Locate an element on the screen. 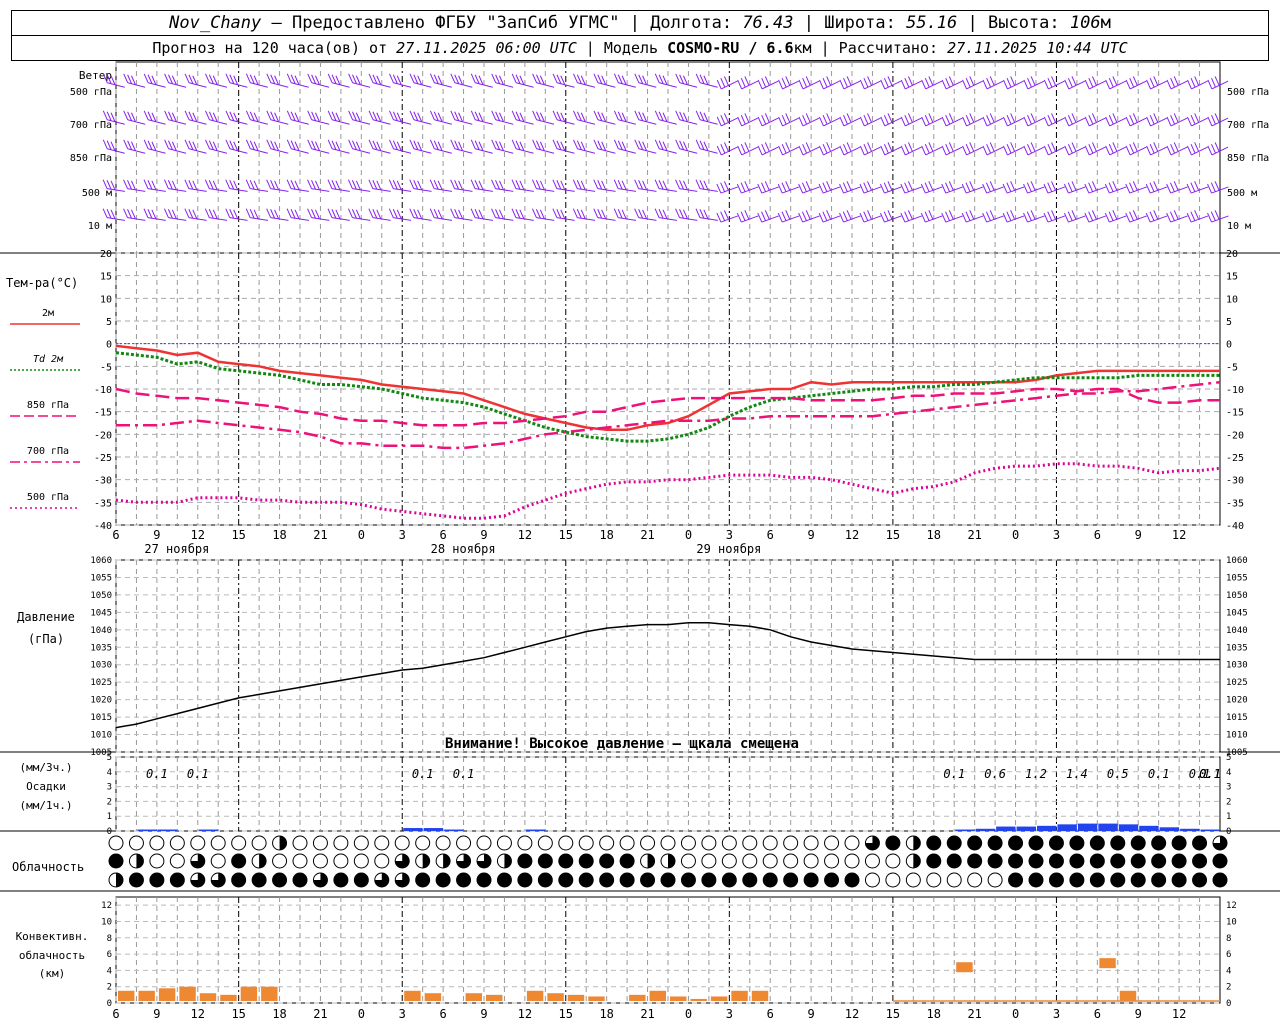 The height and width of the screenshot is (1024, 1280). date-label: 27 ноября is located at coordinates (176, 549).